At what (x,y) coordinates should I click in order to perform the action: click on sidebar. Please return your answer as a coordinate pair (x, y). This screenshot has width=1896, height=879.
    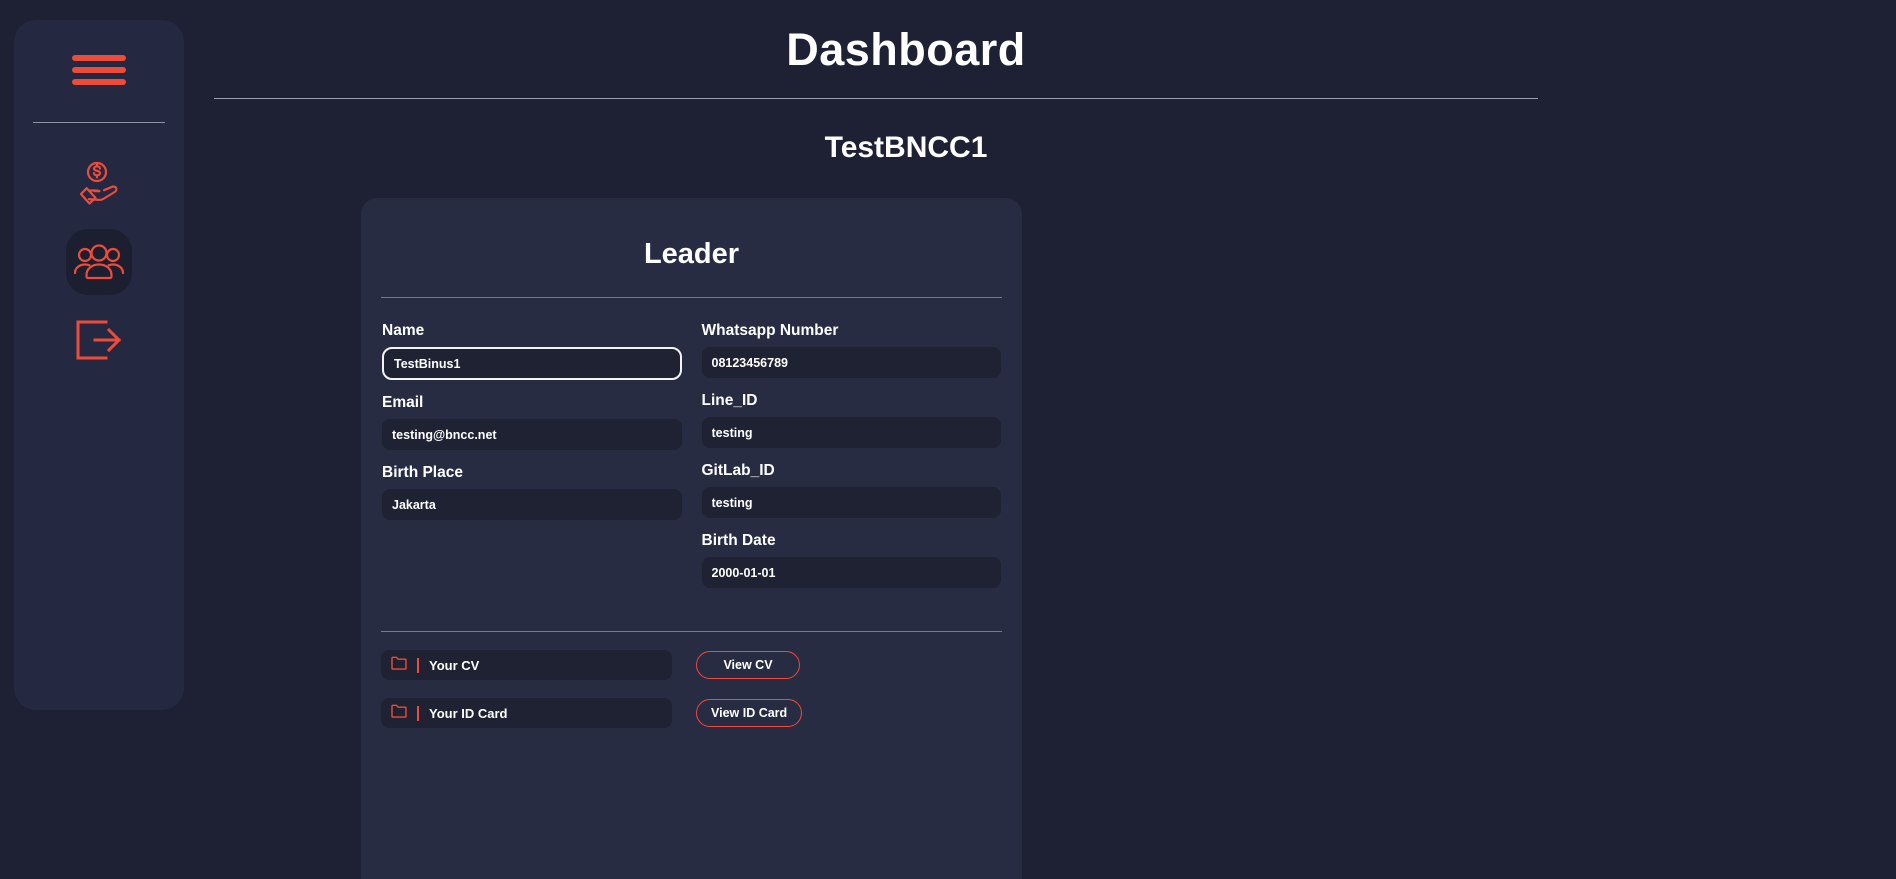
    Looking at the image, I should click on (99, 365).